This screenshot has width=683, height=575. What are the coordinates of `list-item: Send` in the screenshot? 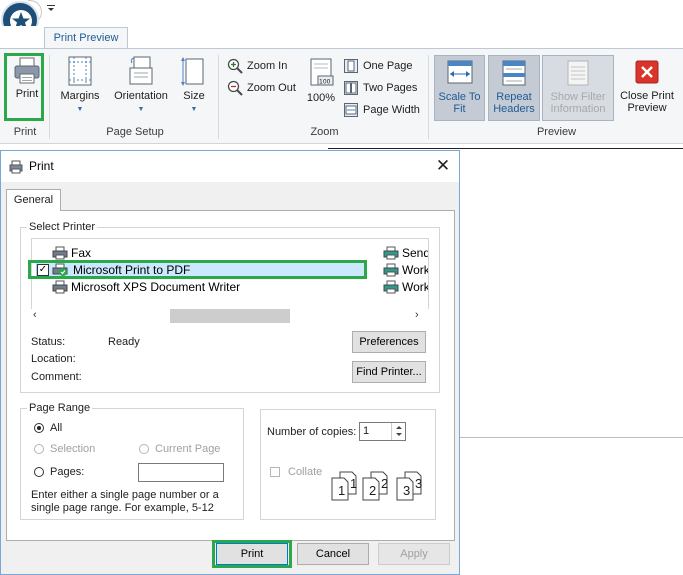 It's located at (406, 253).